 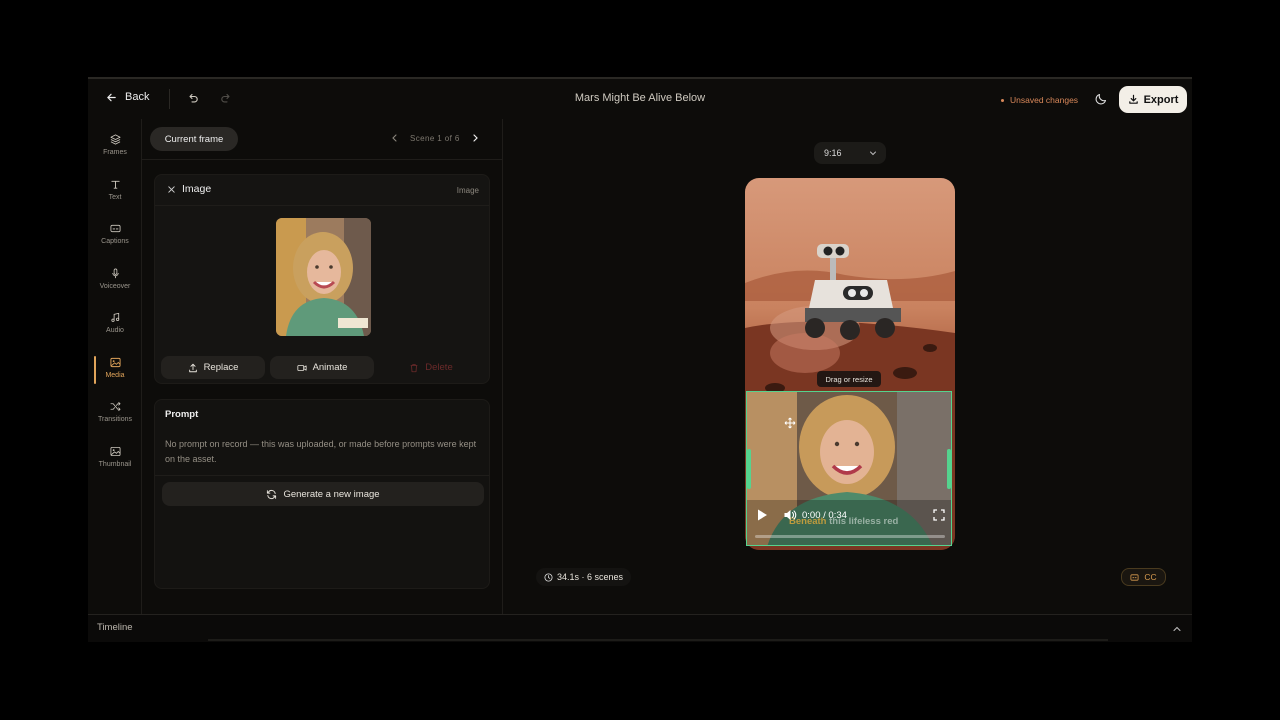 I want to click on text-icon, so click(x=115, y=184).